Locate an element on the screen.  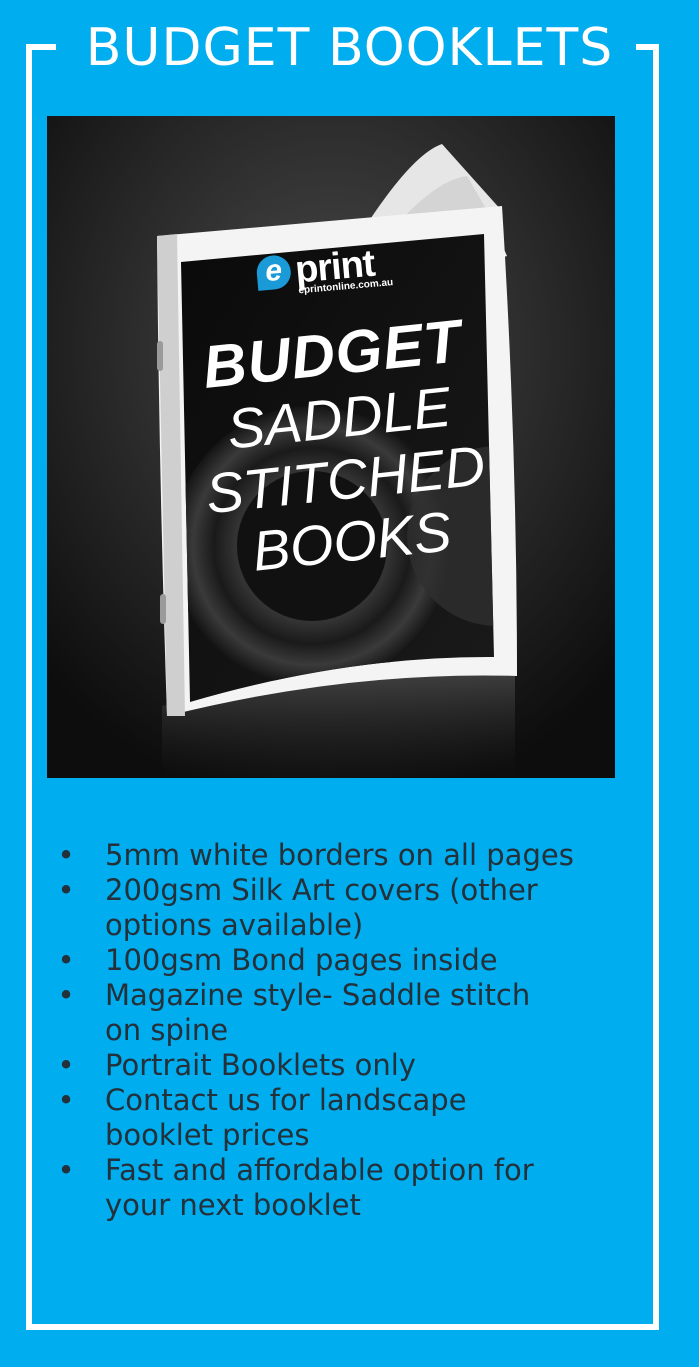
cover-title: BUDGET SADDLE STITCHED BOOKS is located at coordinates (342, 447).